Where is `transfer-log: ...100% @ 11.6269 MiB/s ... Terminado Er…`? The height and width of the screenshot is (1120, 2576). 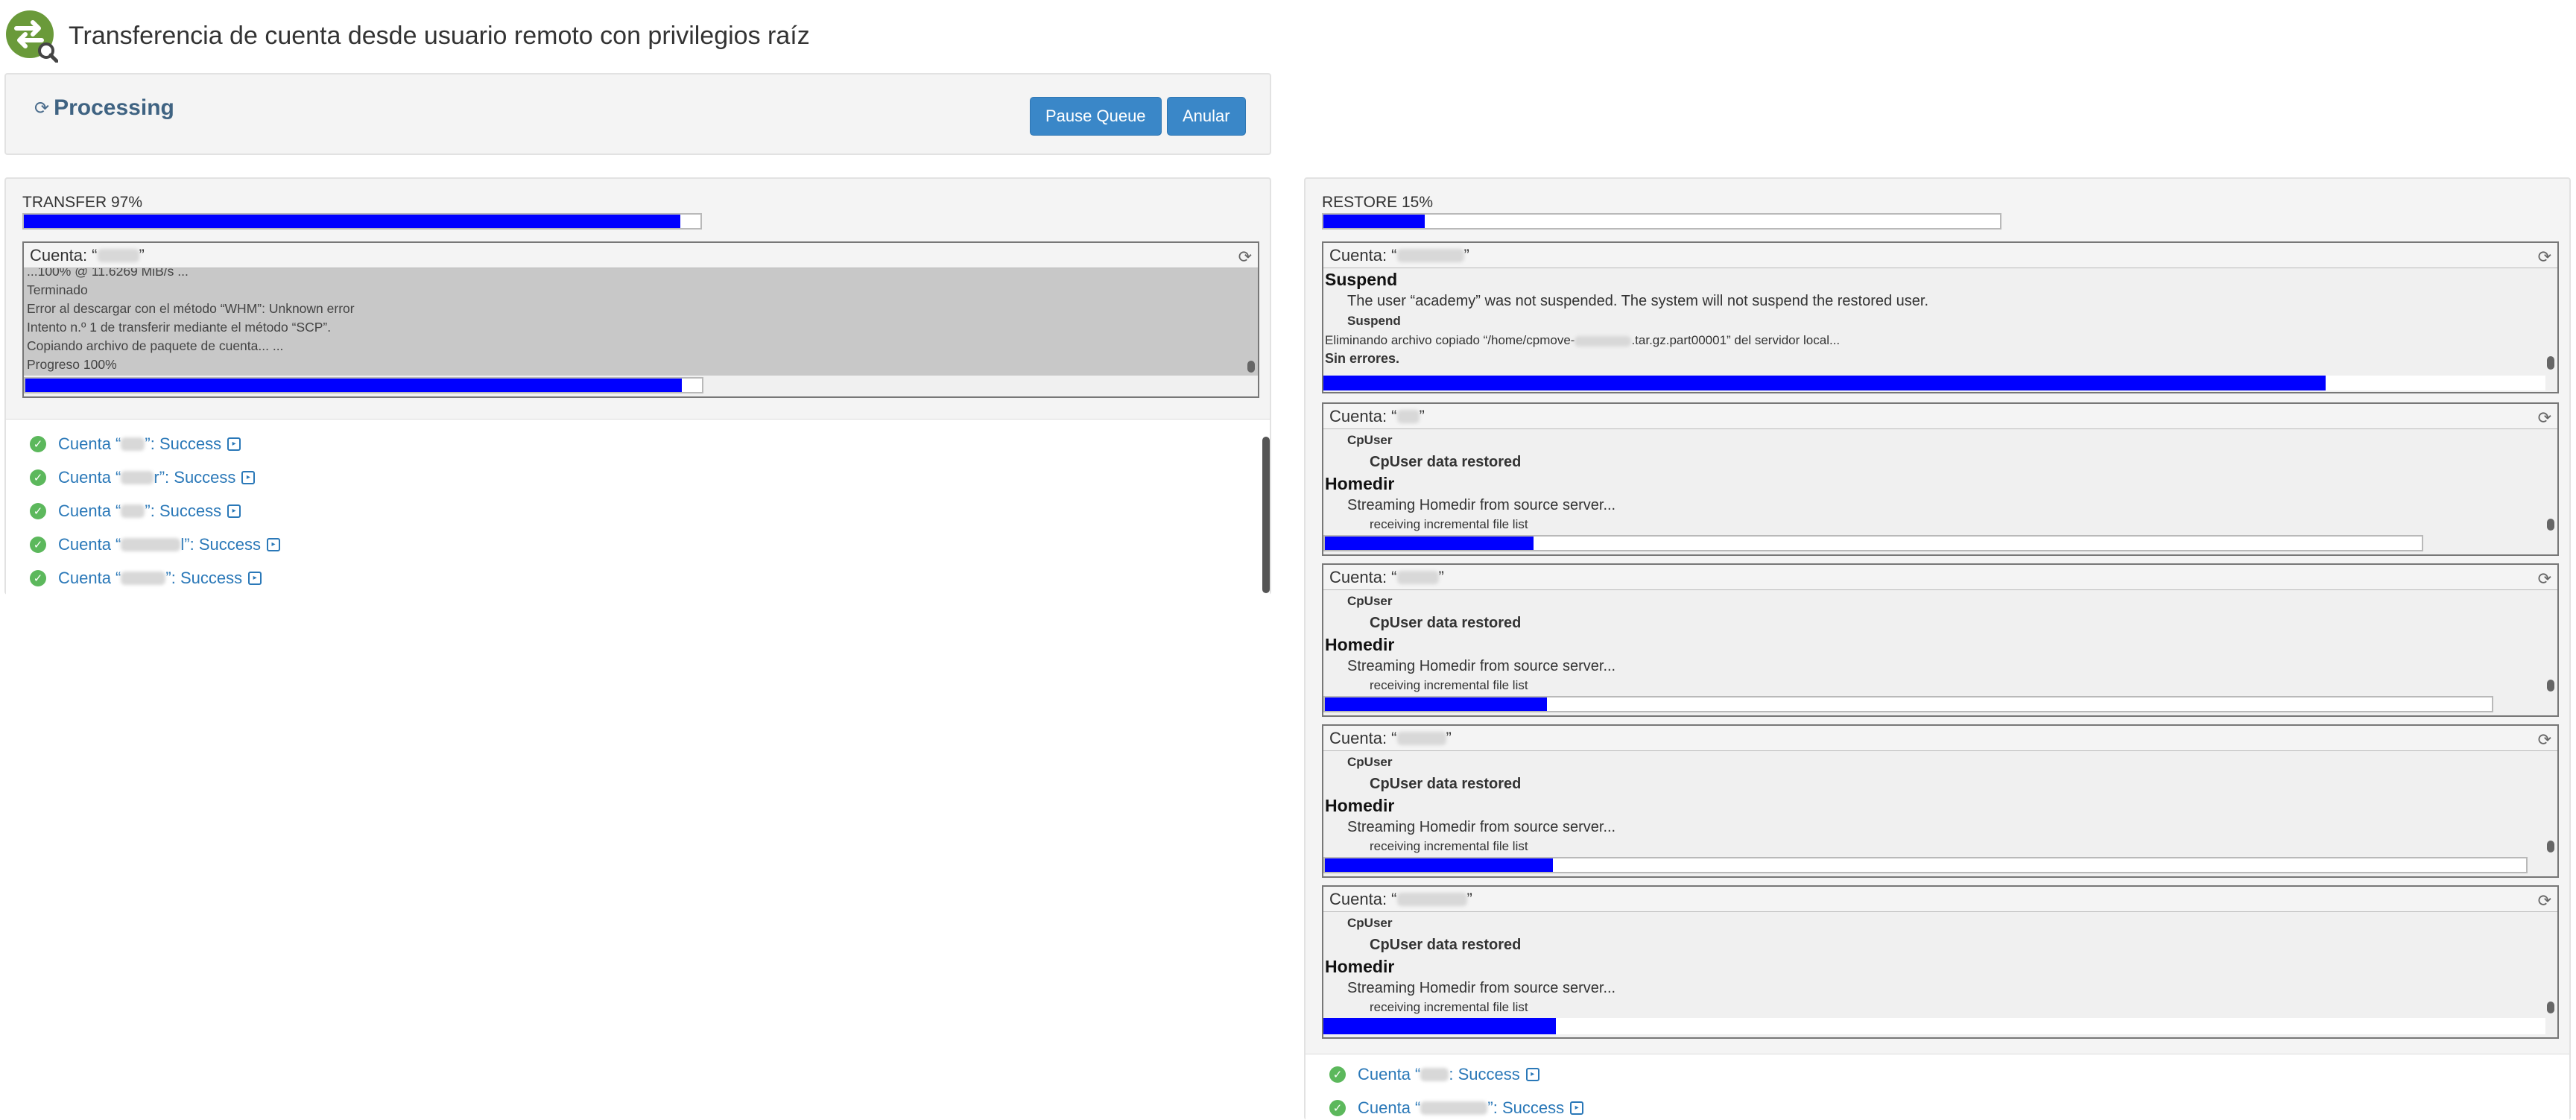 transfer-log: ...100% @ 11.6269 MiB/s ... Terminado Er… is located at coordinates (641, 322).